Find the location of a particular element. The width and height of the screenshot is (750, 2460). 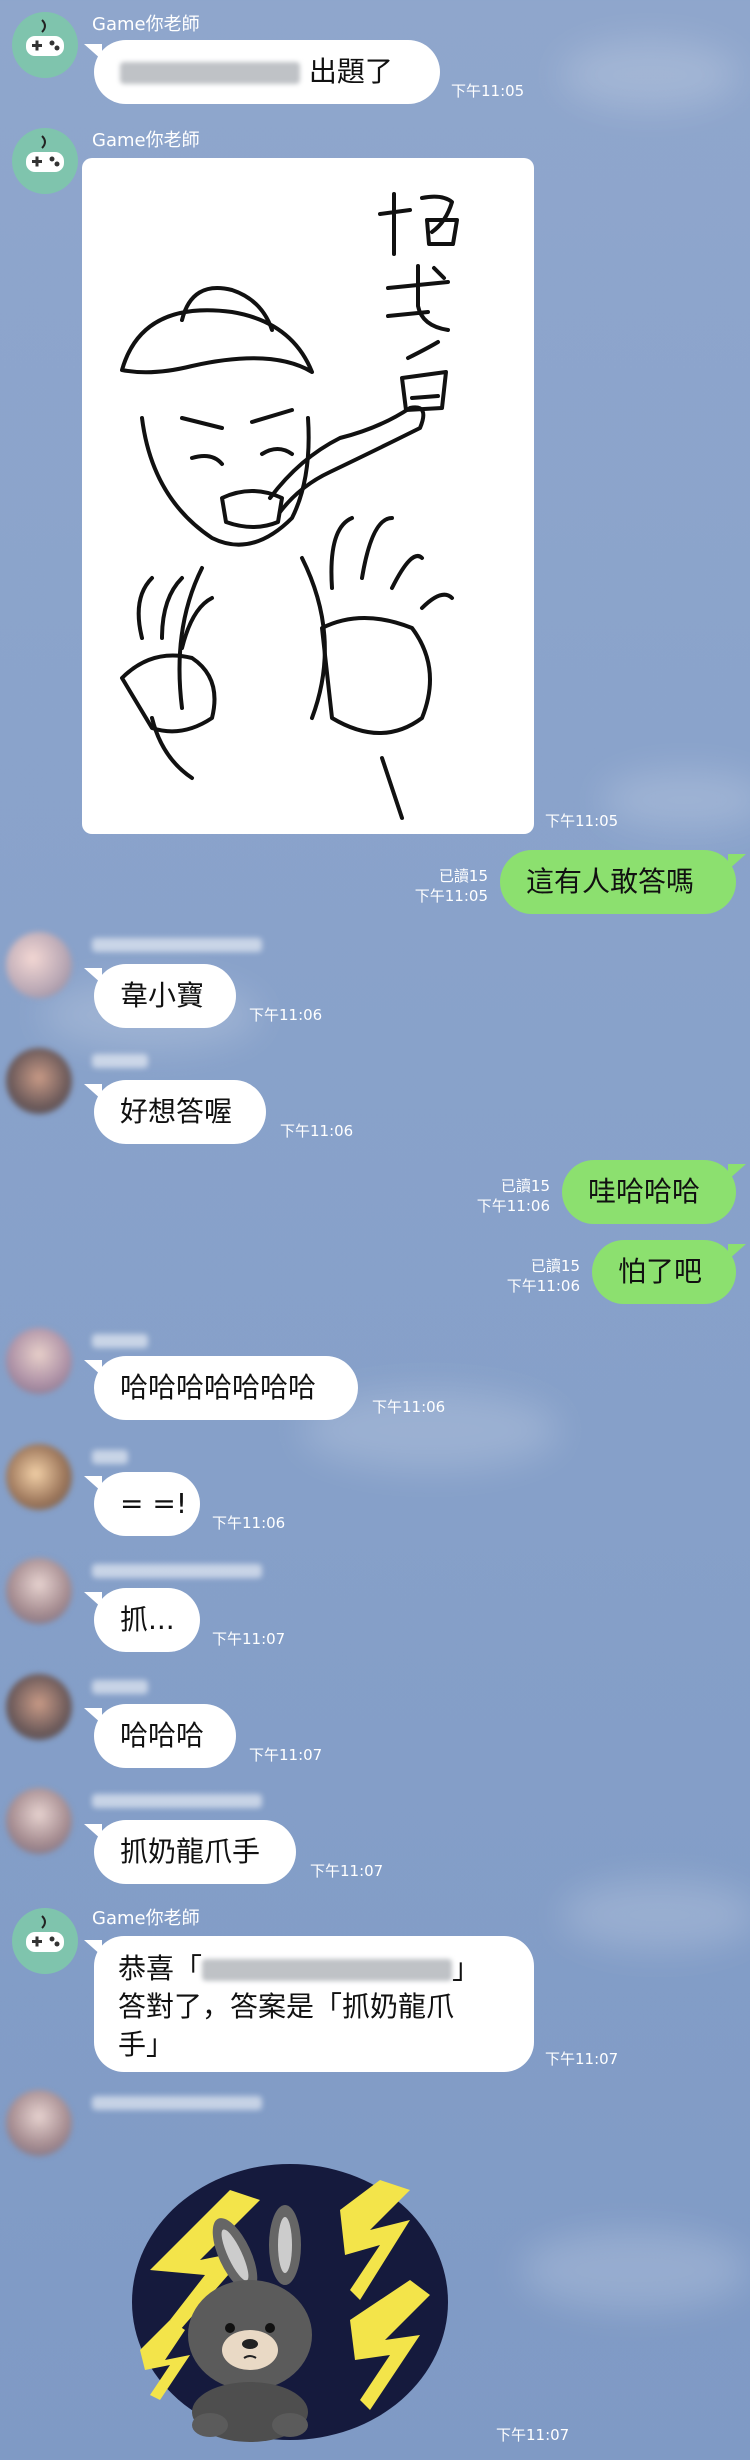

sticker-message is located at coordinates (285, 2300).